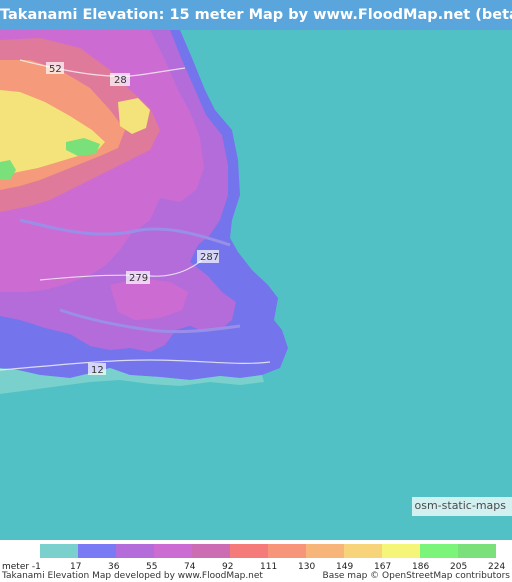  I want to click on svg-text: 287, so click(209, 257).